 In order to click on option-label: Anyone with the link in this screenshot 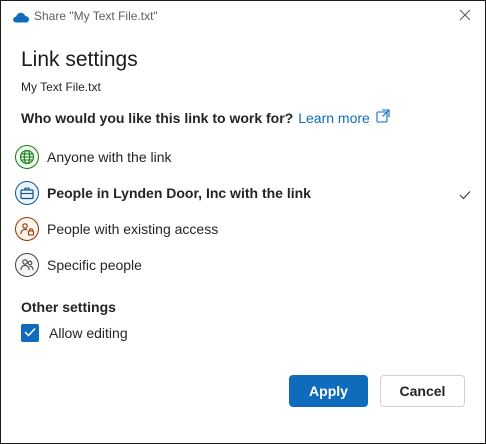, I will do `click(109, 157)`.